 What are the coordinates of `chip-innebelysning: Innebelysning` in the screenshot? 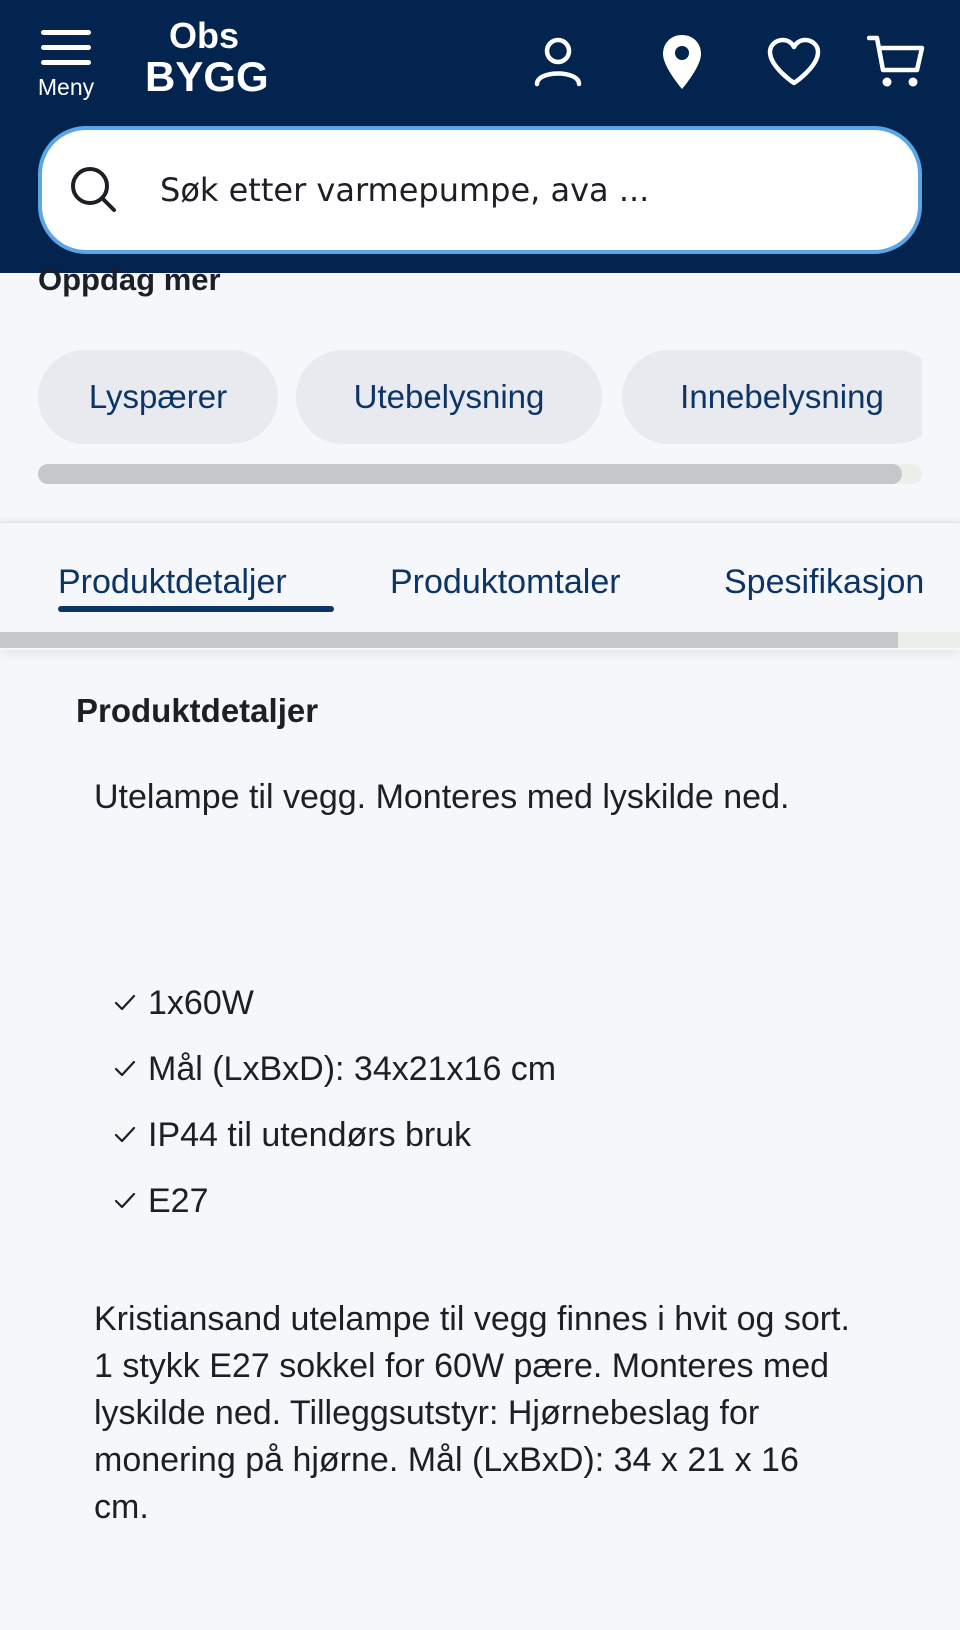 It's located at (772, 397).